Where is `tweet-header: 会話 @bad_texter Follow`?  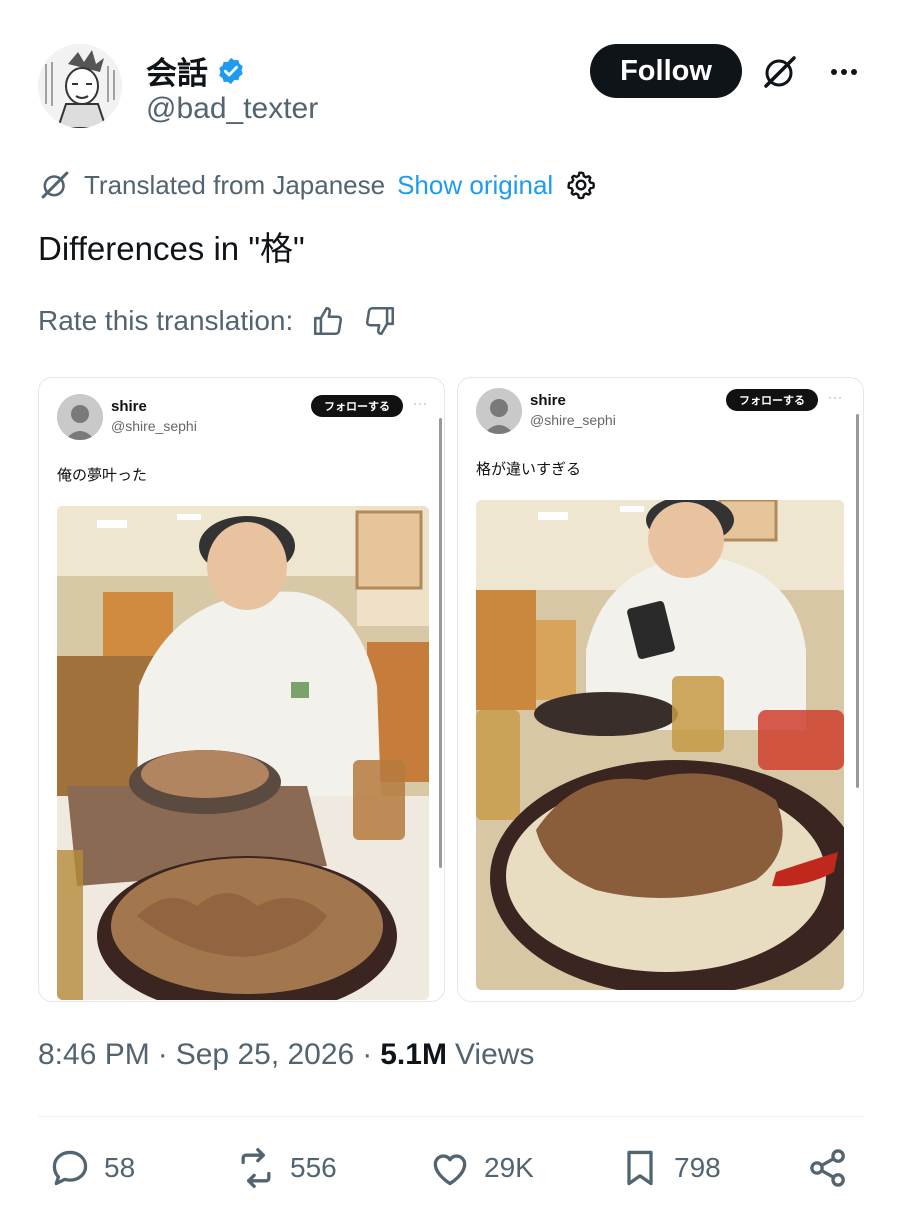 tweet-header: 会話 @bad_texter Follow is located at coordinates (453, 90).